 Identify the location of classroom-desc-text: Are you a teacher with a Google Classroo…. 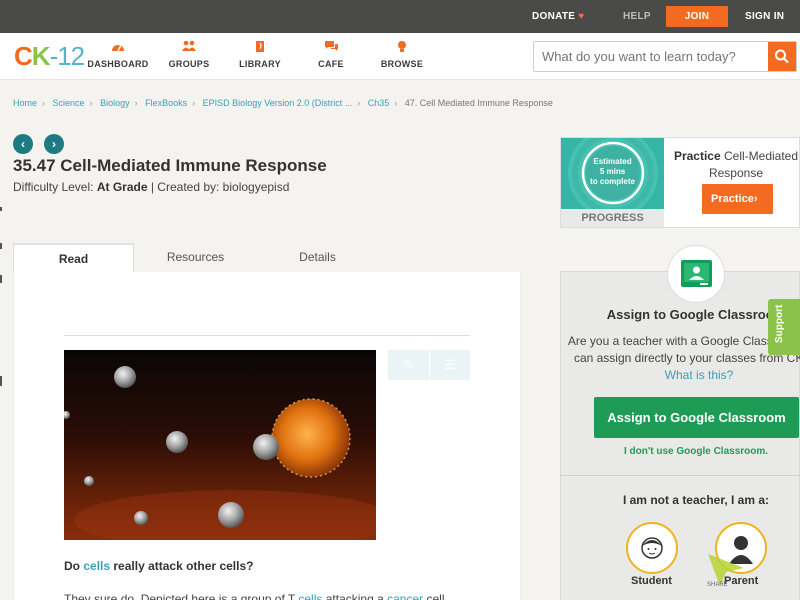
(683, 349).